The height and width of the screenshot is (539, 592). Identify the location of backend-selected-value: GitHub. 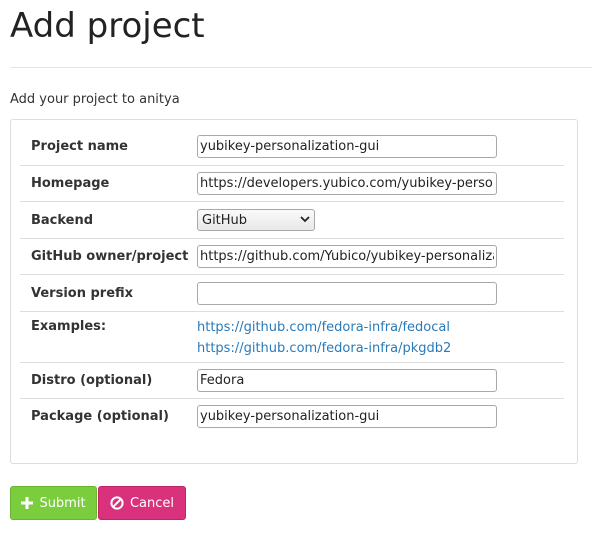
(225, 220).